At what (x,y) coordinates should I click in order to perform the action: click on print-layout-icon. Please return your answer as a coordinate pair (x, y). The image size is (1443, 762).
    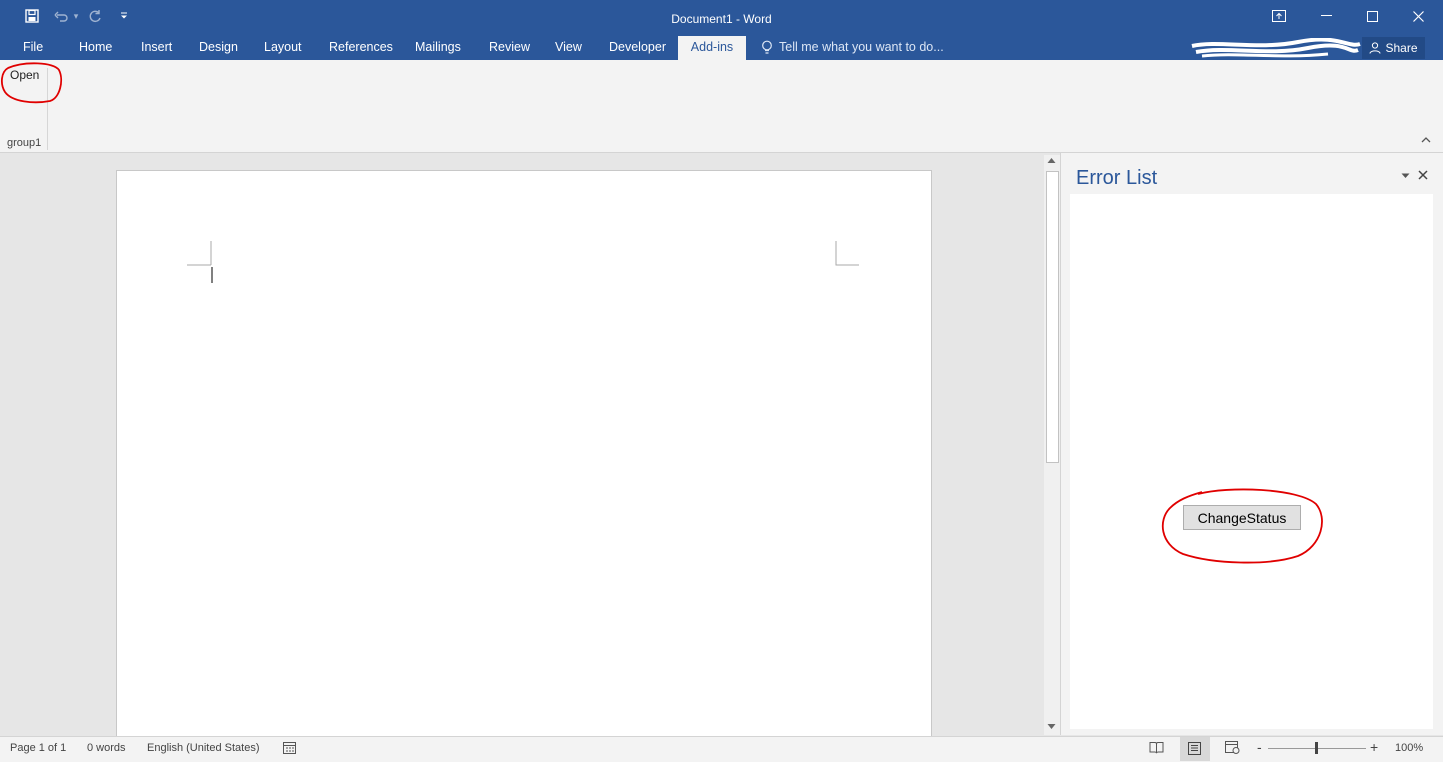
    Looking at the image, I should click on (1195, 749).